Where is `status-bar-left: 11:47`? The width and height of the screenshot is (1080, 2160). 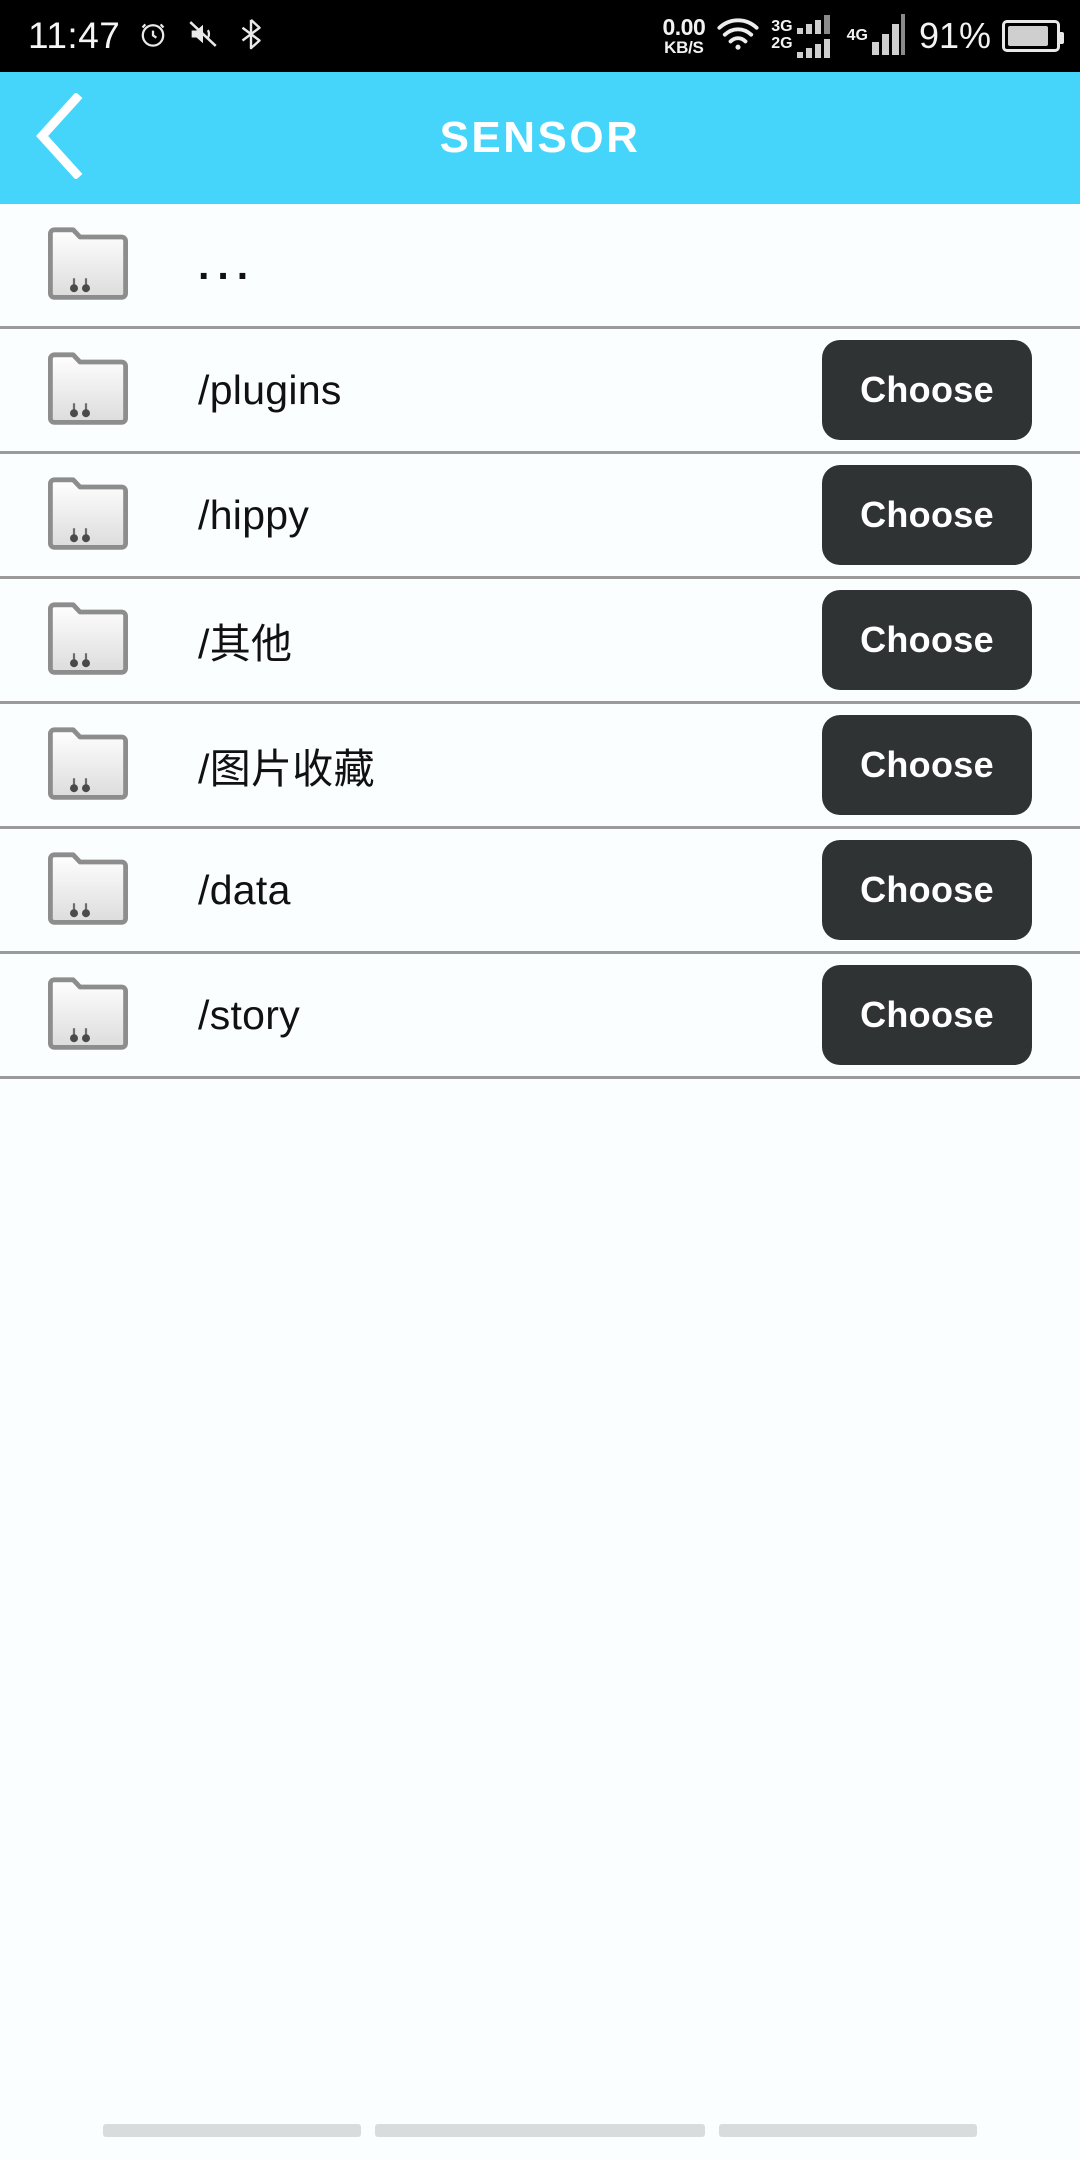 status-bar-left: 11:47 is located at coordinates (147, 36).